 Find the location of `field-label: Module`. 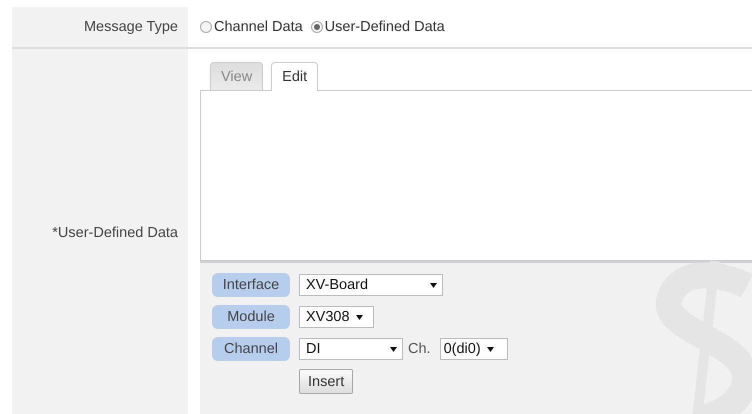

field-label: Module is located at coordinates (251, 317).